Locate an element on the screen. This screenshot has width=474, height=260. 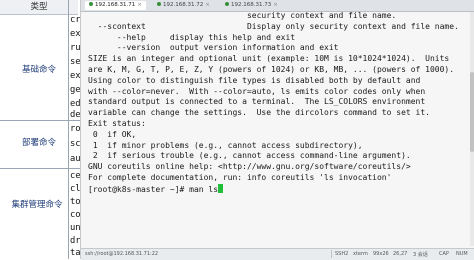
terminal-line: --help display this help and exit is located at coordinates (192, 37).